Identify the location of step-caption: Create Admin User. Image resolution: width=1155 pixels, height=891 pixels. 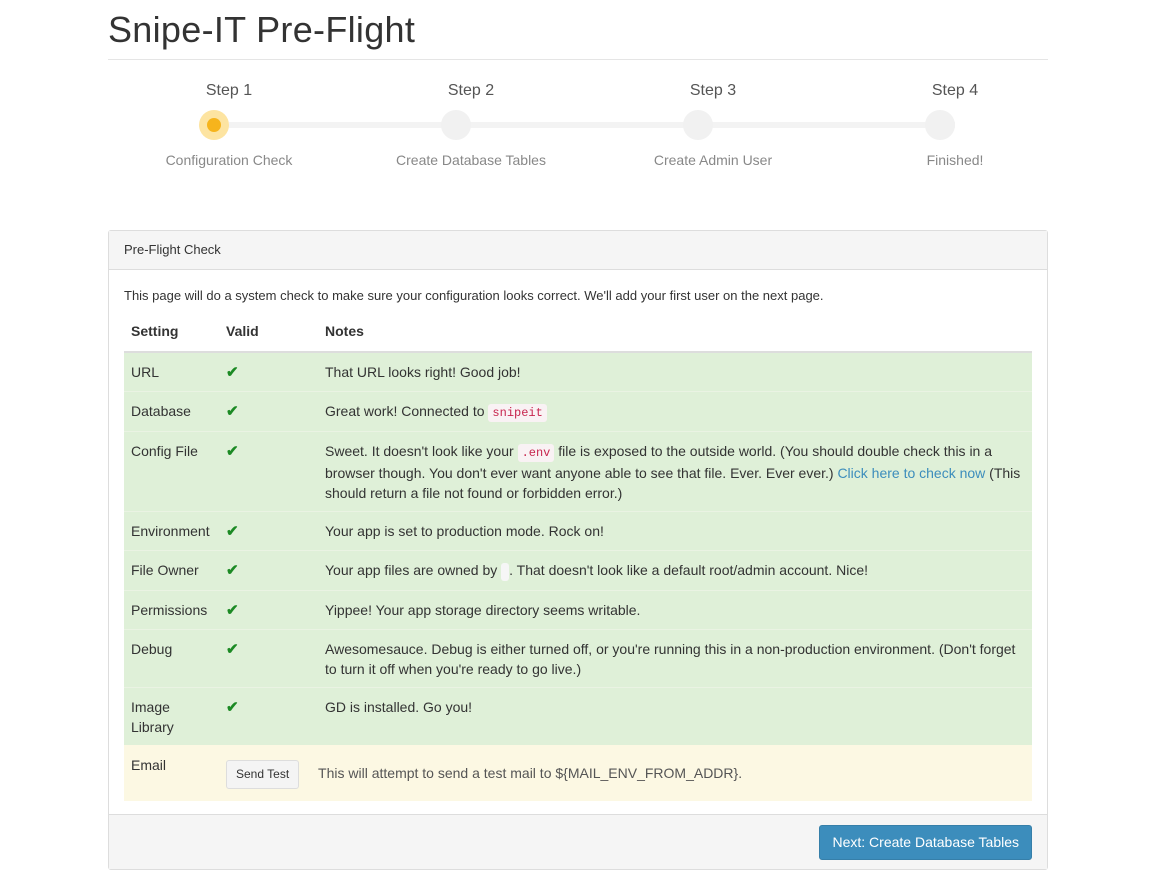
(713, 160).